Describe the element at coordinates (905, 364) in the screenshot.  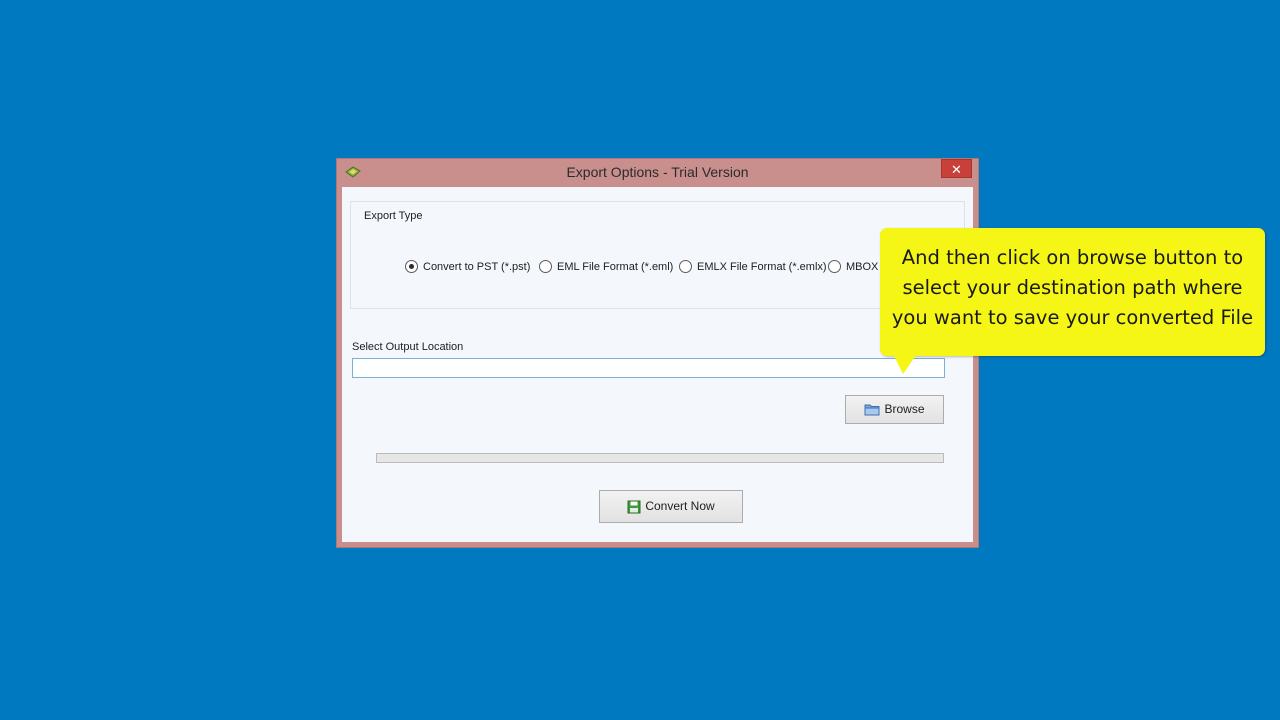
I see `callout-pointer` at that location.